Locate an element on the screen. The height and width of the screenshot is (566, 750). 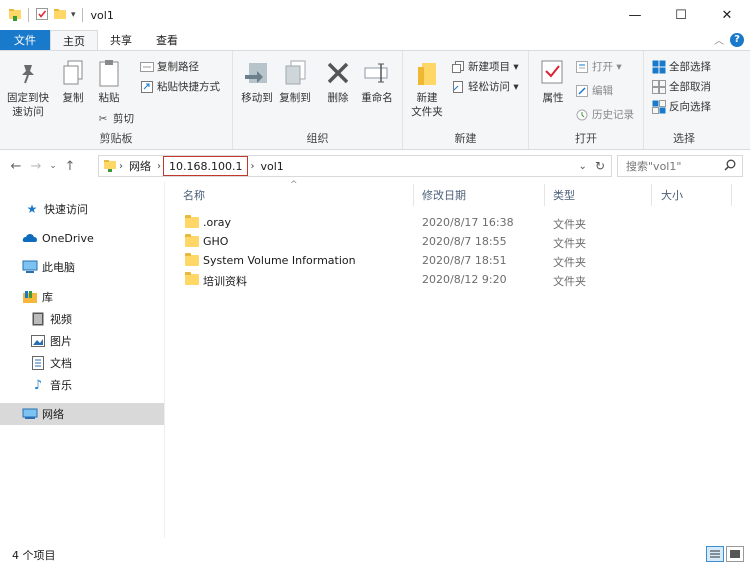
file-name: GHO is located at coordinates (216, 241).